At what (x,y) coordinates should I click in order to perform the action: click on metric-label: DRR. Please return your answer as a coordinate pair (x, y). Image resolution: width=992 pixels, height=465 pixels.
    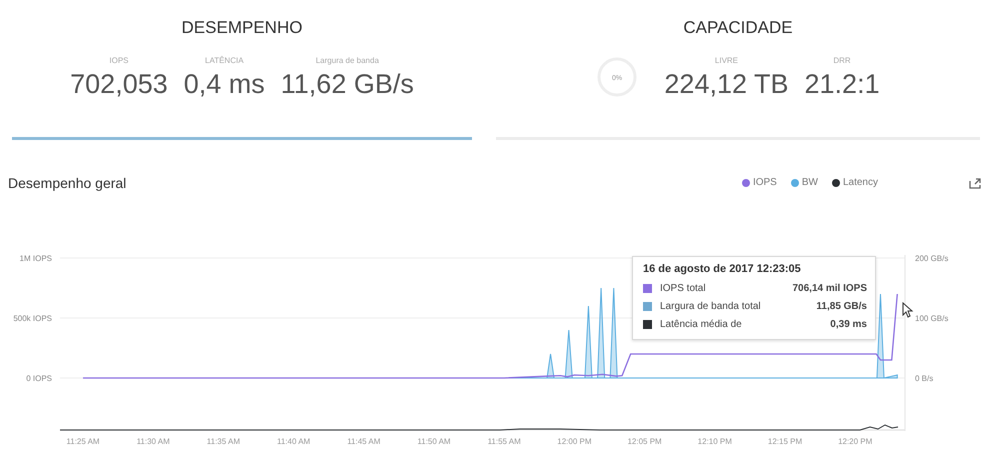
    Looking at the image, I should click on (842, 60).